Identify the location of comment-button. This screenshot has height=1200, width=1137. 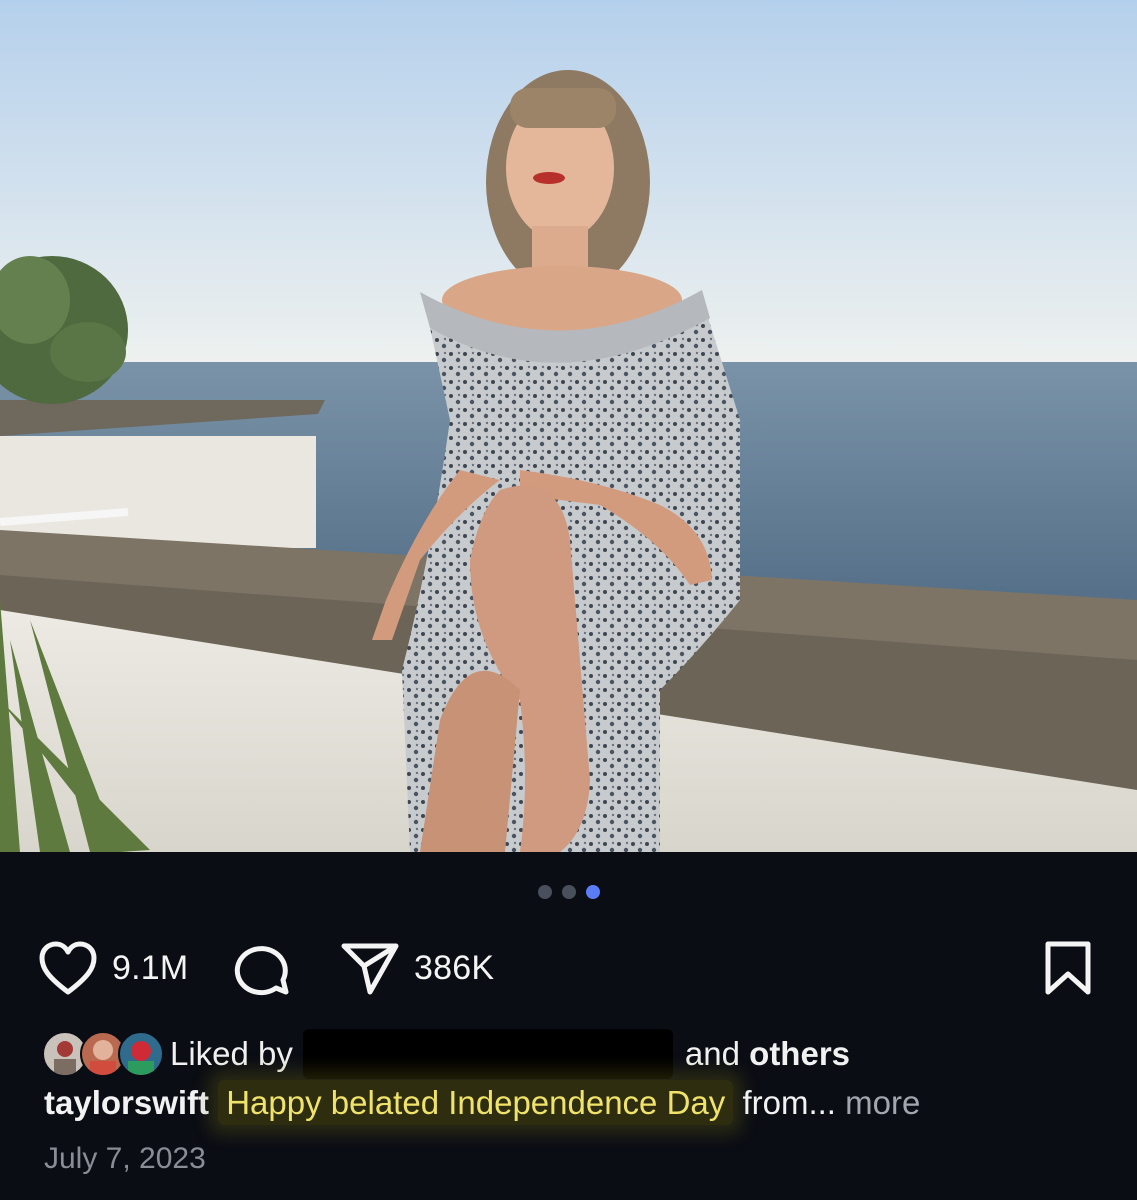
(262, 968).